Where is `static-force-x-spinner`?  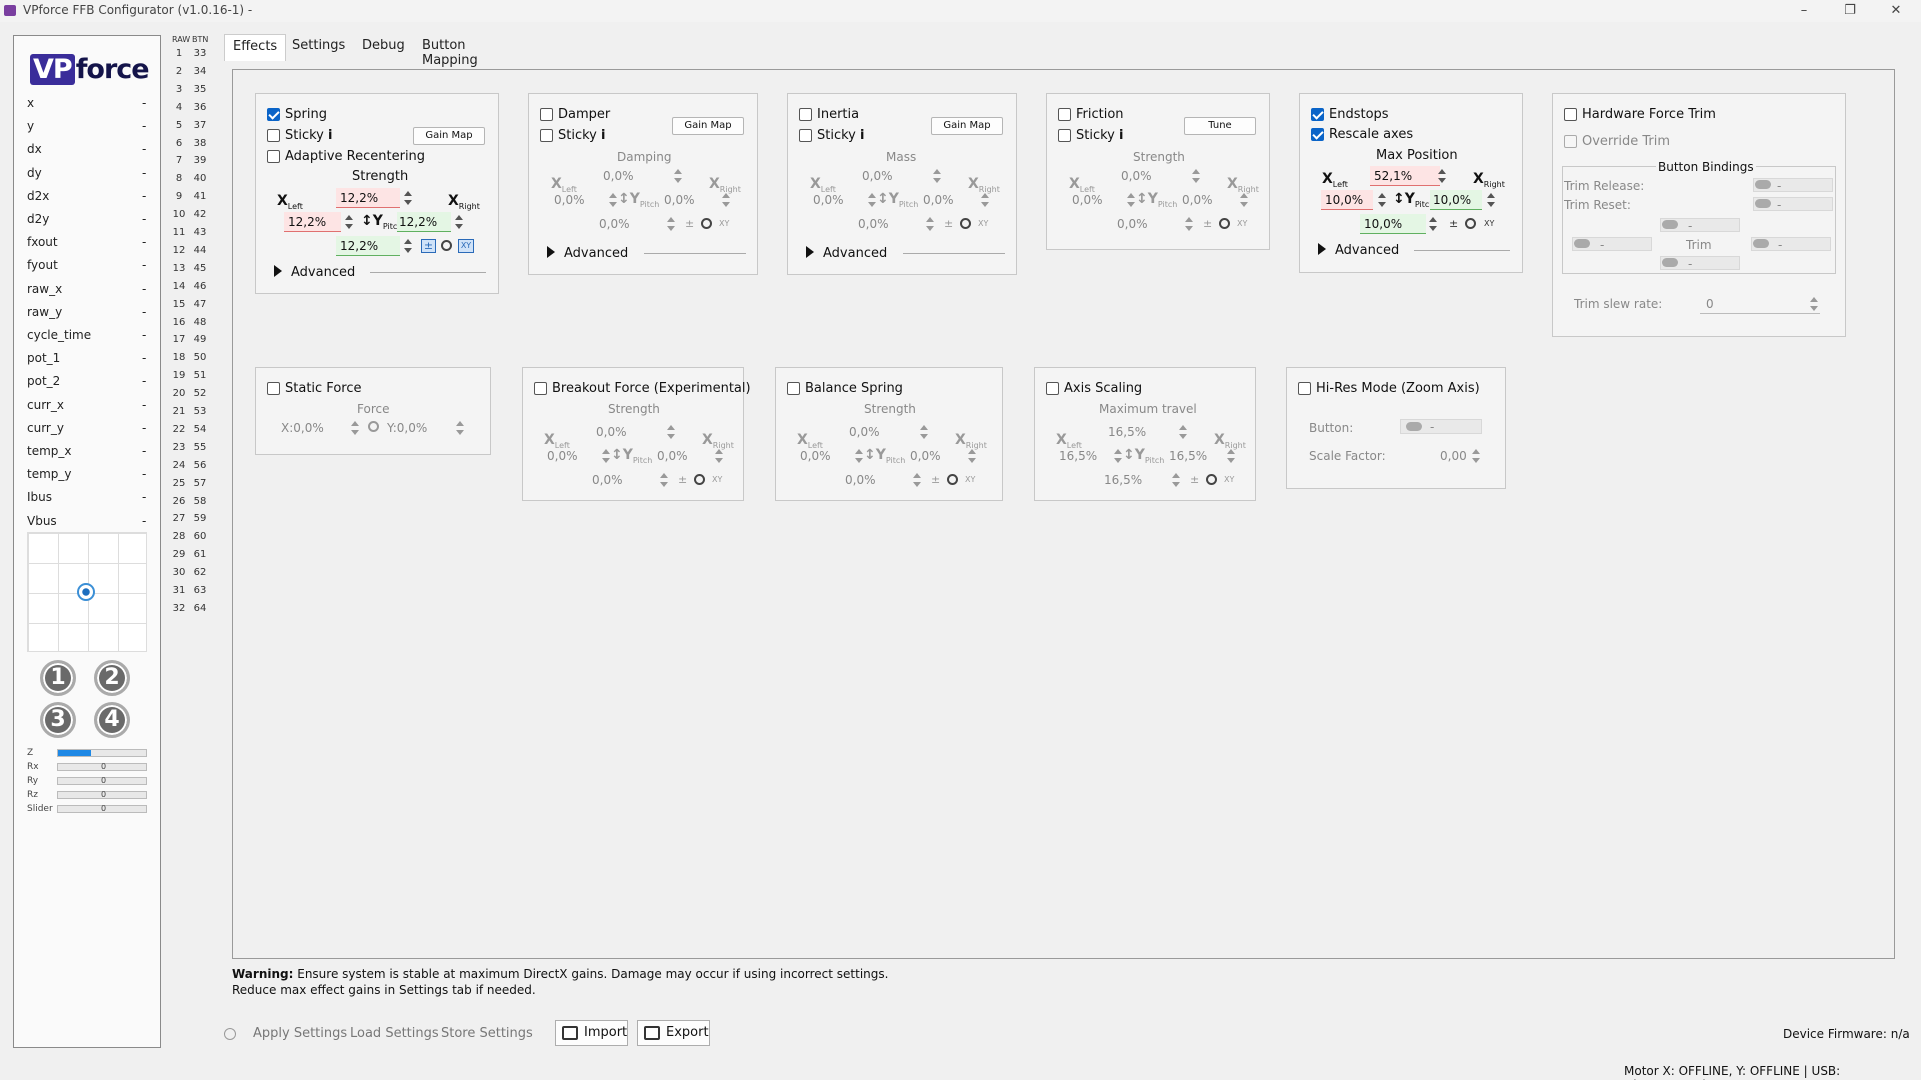 static-force-x-spinner is located at coordinates (354, 428).